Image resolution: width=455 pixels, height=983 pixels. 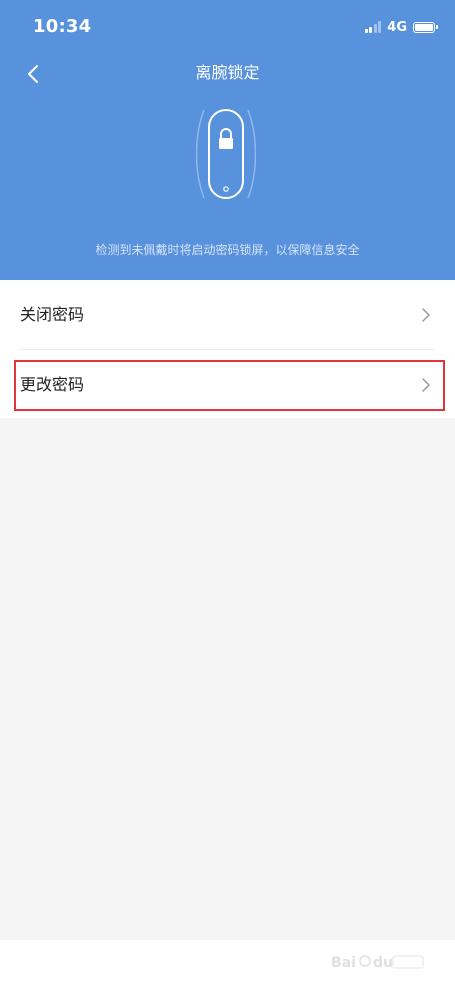 I want to click on svg-text: Bai, so click(x=343, y=963).